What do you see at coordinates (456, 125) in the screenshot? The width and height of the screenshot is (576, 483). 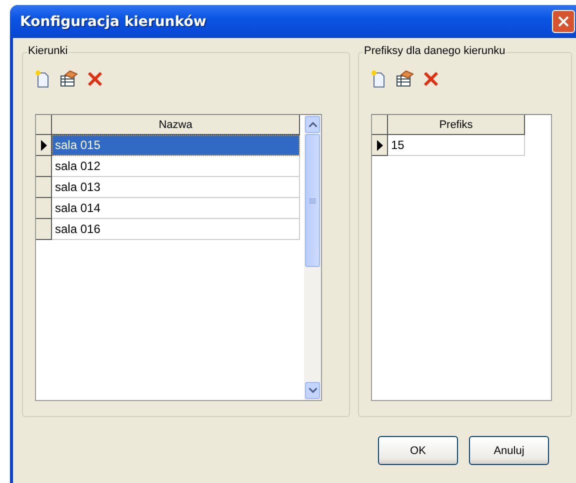 I see `column-header: Prefiks` at bounding box center [456, 125].